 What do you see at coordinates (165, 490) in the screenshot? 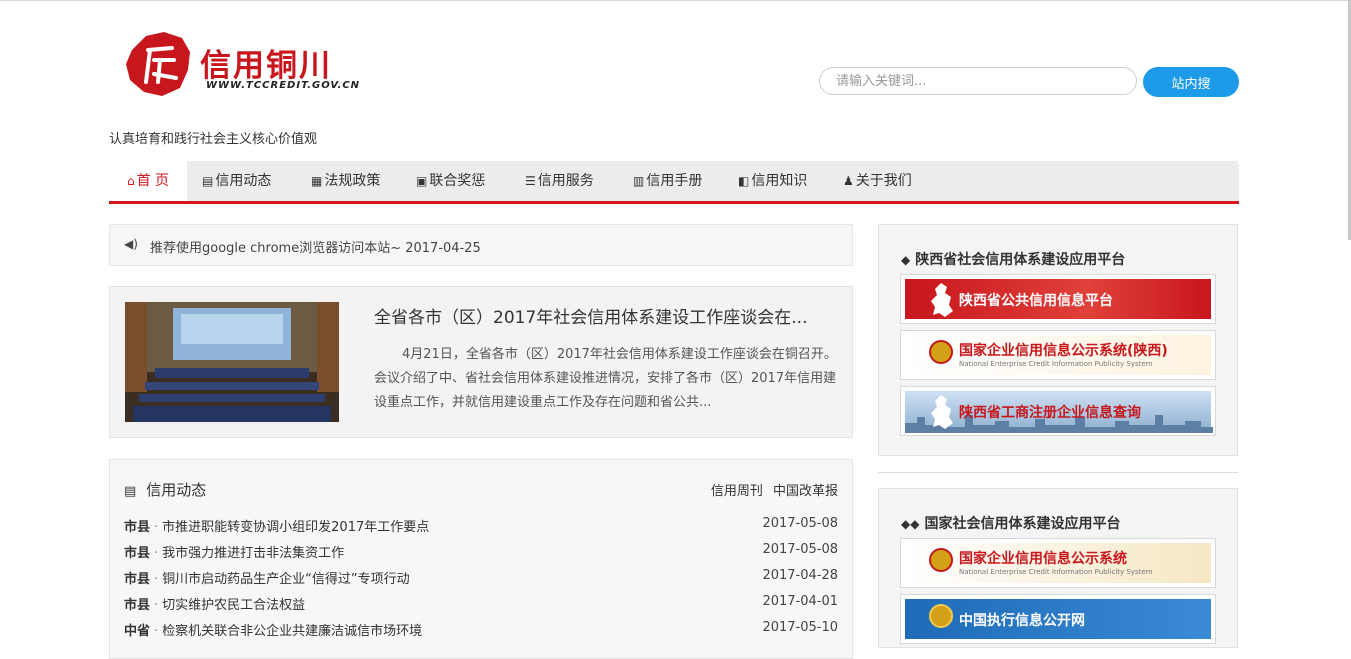
I see `news-heading: ▤ 信用动态` at bounding box center [165, 490].